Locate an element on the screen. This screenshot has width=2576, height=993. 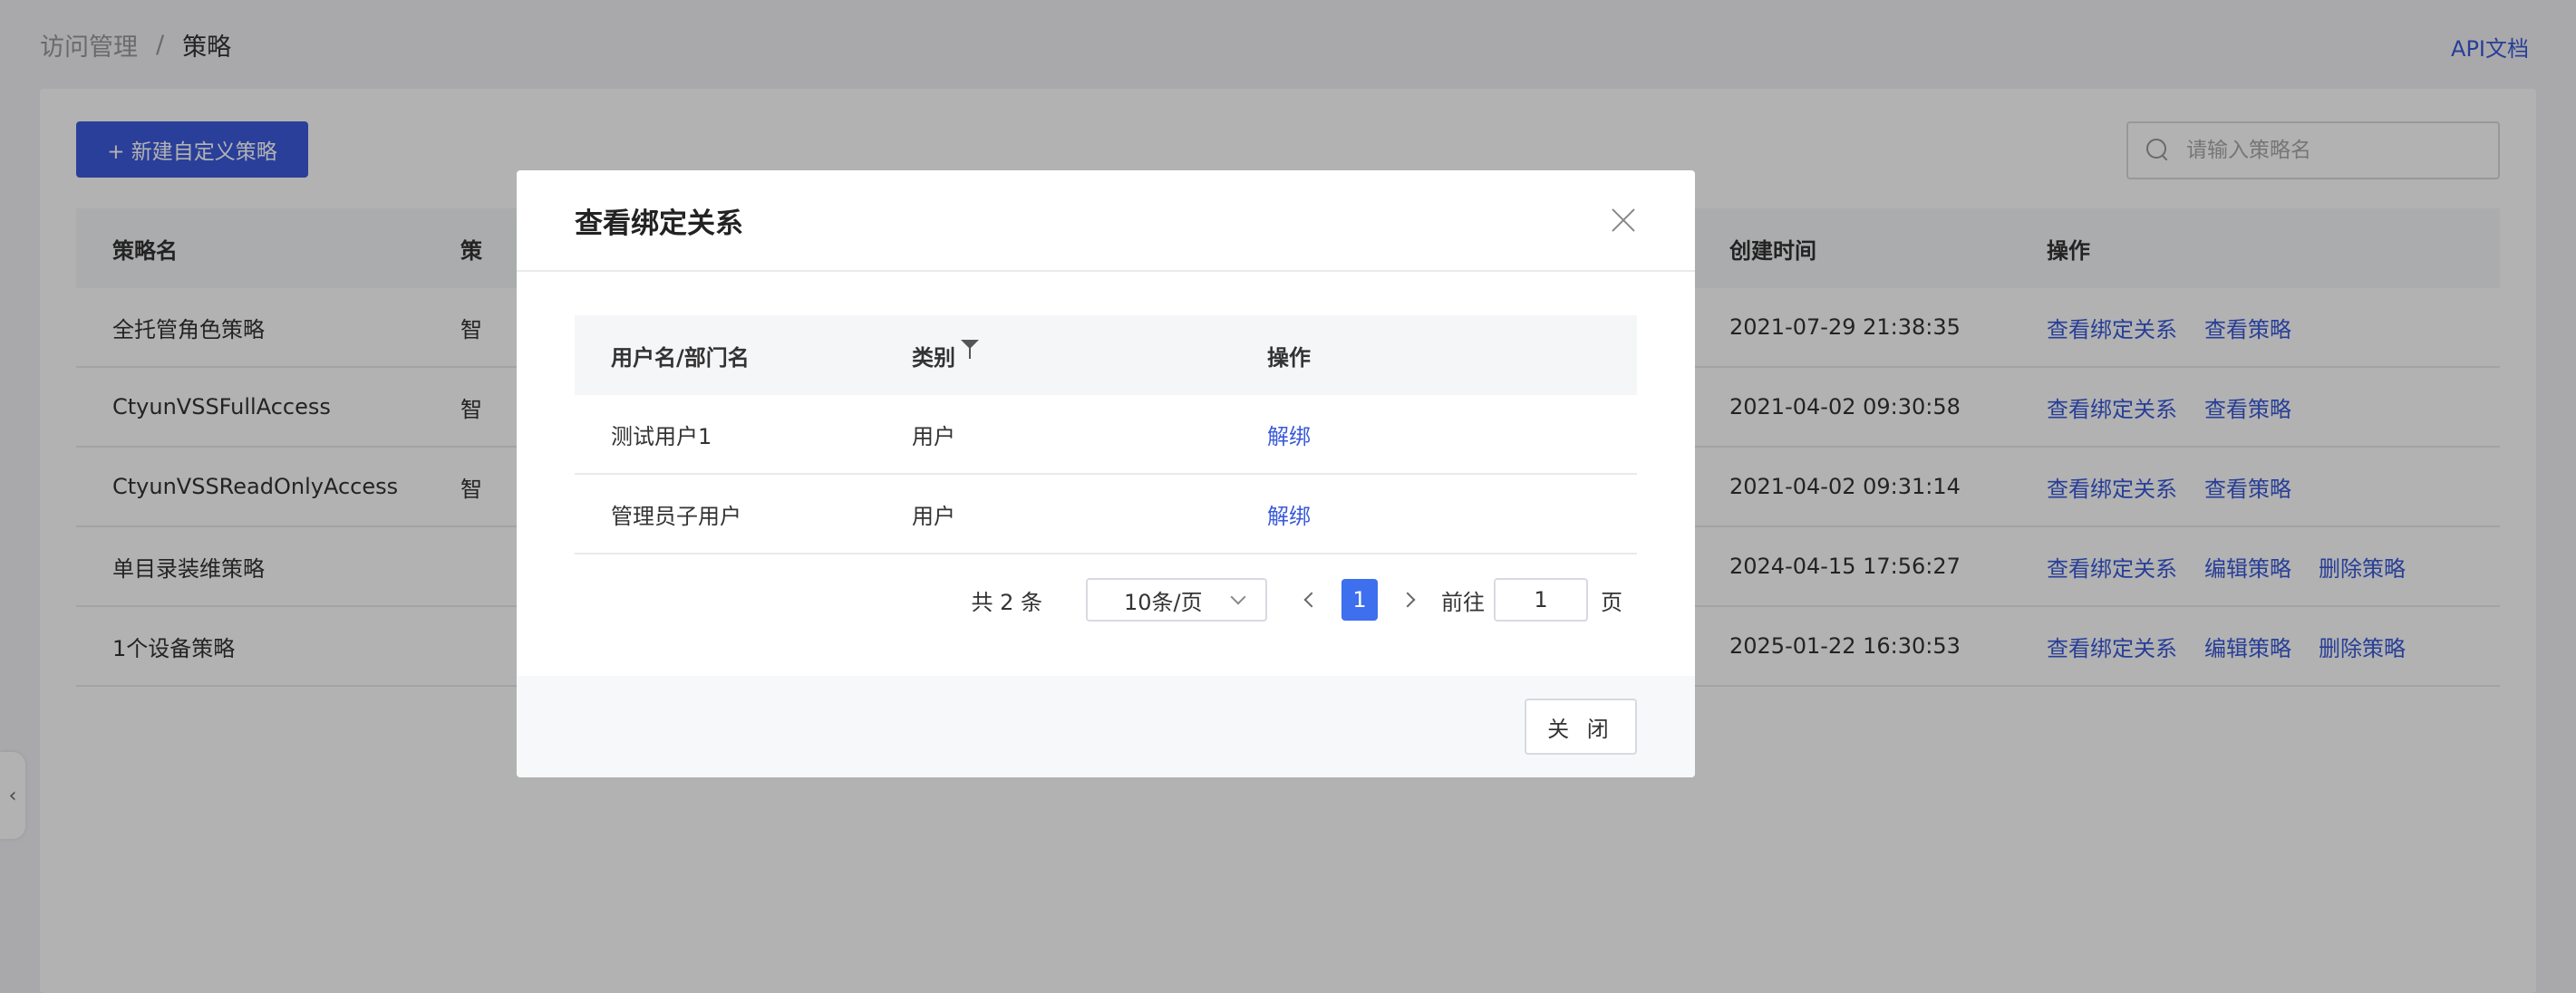
close-button: 关 闭 is located at coordinates (1581, 727).